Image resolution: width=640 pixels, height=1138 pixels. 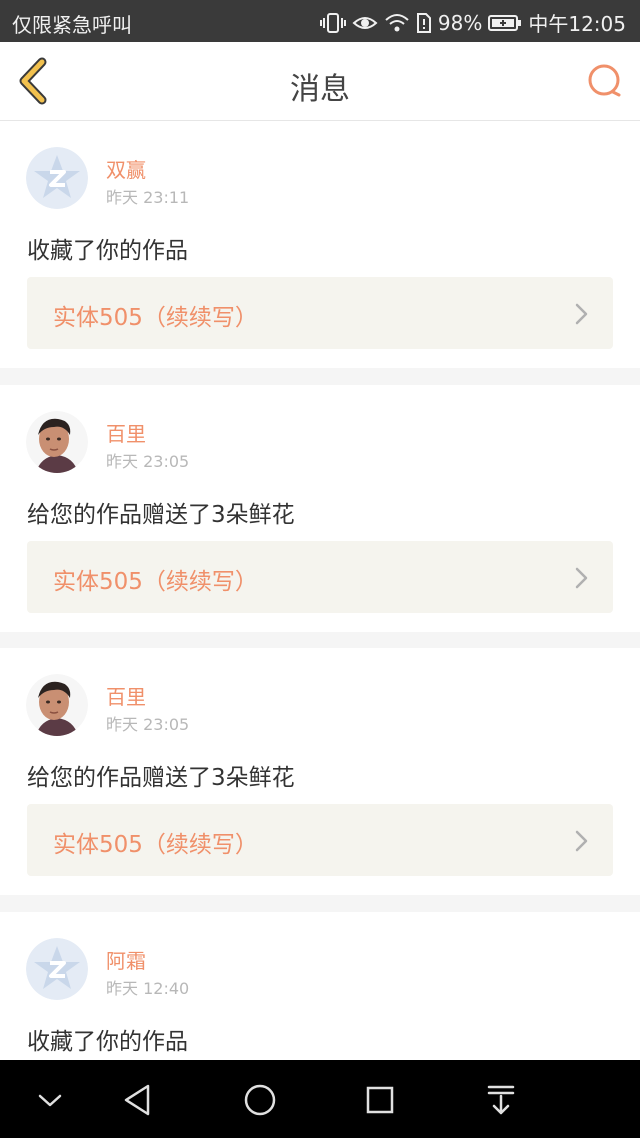 What do you see at coordinates (320, 1099) in the screenshot?
I see `system-nav-bar` at bounding box center [320, 1099].